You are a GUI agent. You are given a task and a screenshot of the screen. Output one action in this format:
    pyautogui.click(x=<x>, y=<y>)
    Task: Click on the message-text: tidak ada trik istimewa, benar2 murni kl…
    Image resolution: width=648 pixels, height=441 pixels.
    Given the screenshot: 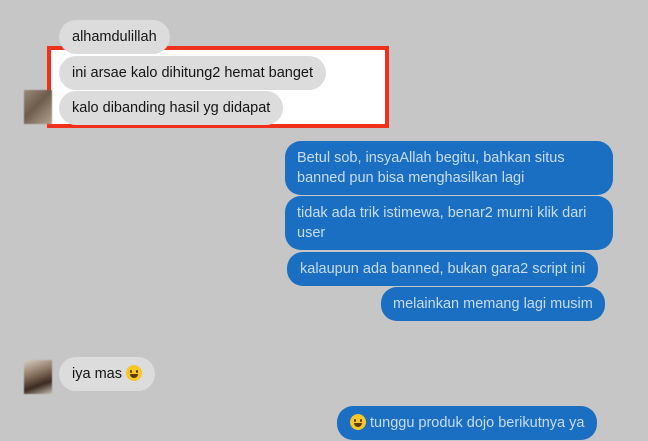 What is the action you would take?
    pyautogui.click(x=442, y=223)
    